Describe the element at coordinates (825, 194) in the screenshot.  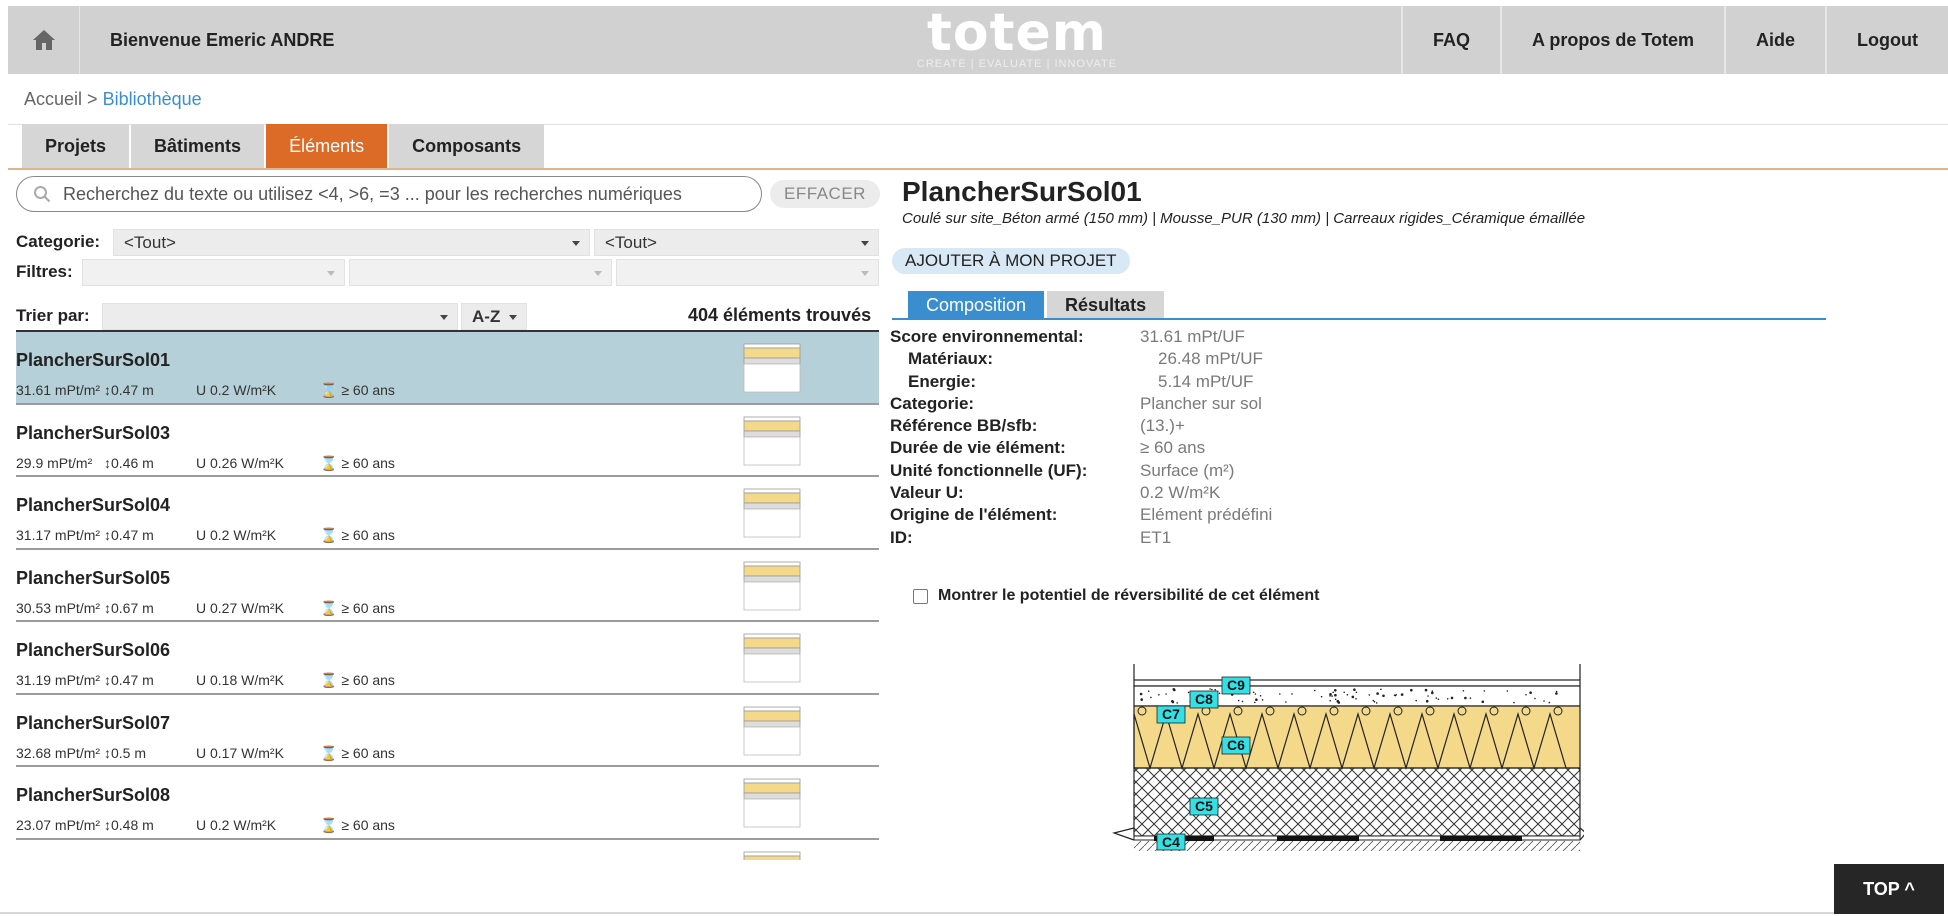
I see `clear-button: EFFACER` at that location.